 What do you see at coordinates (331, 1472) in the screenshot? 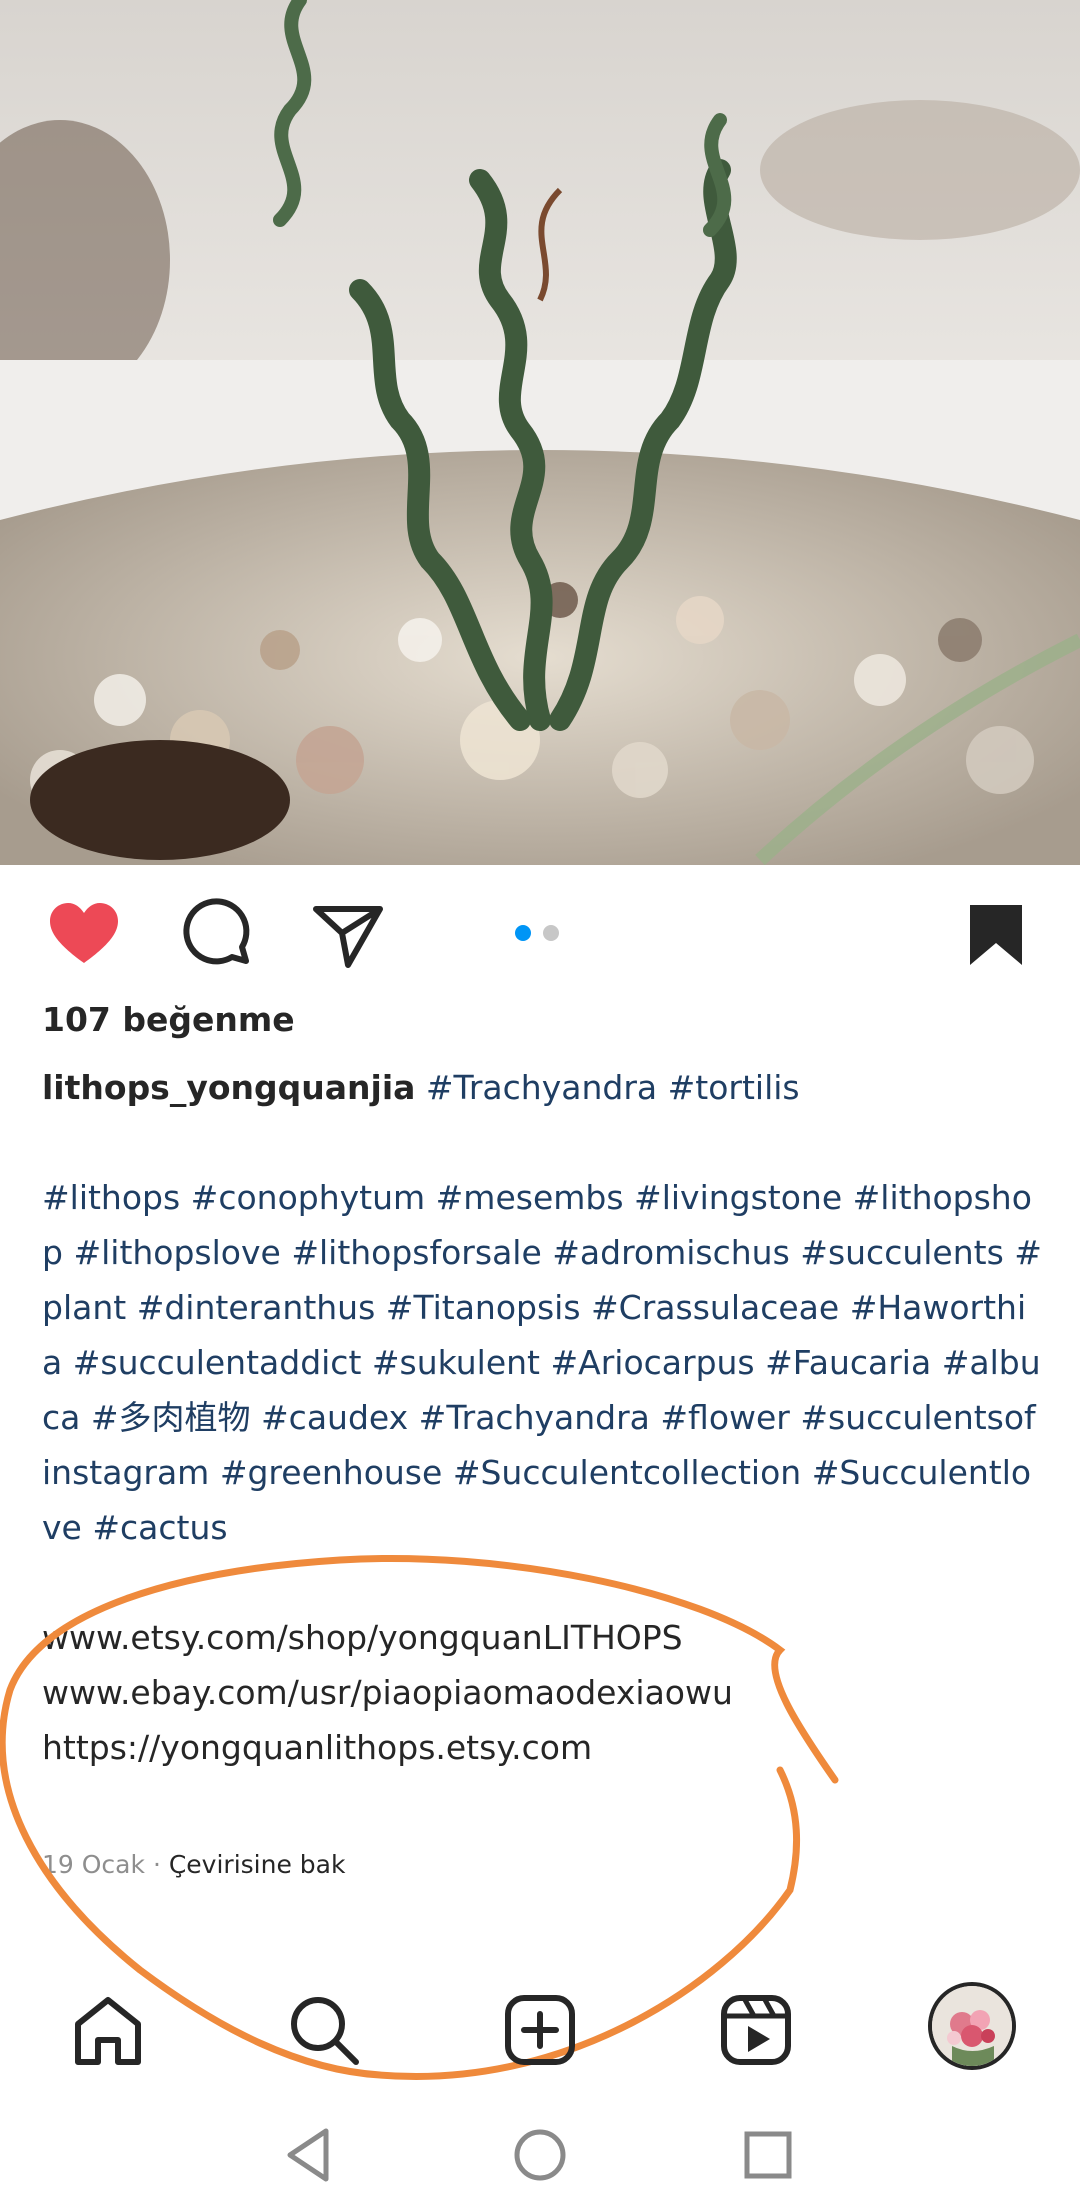
I see `hashtag-link: #greenhouse` at bounding box center [331, 1472].